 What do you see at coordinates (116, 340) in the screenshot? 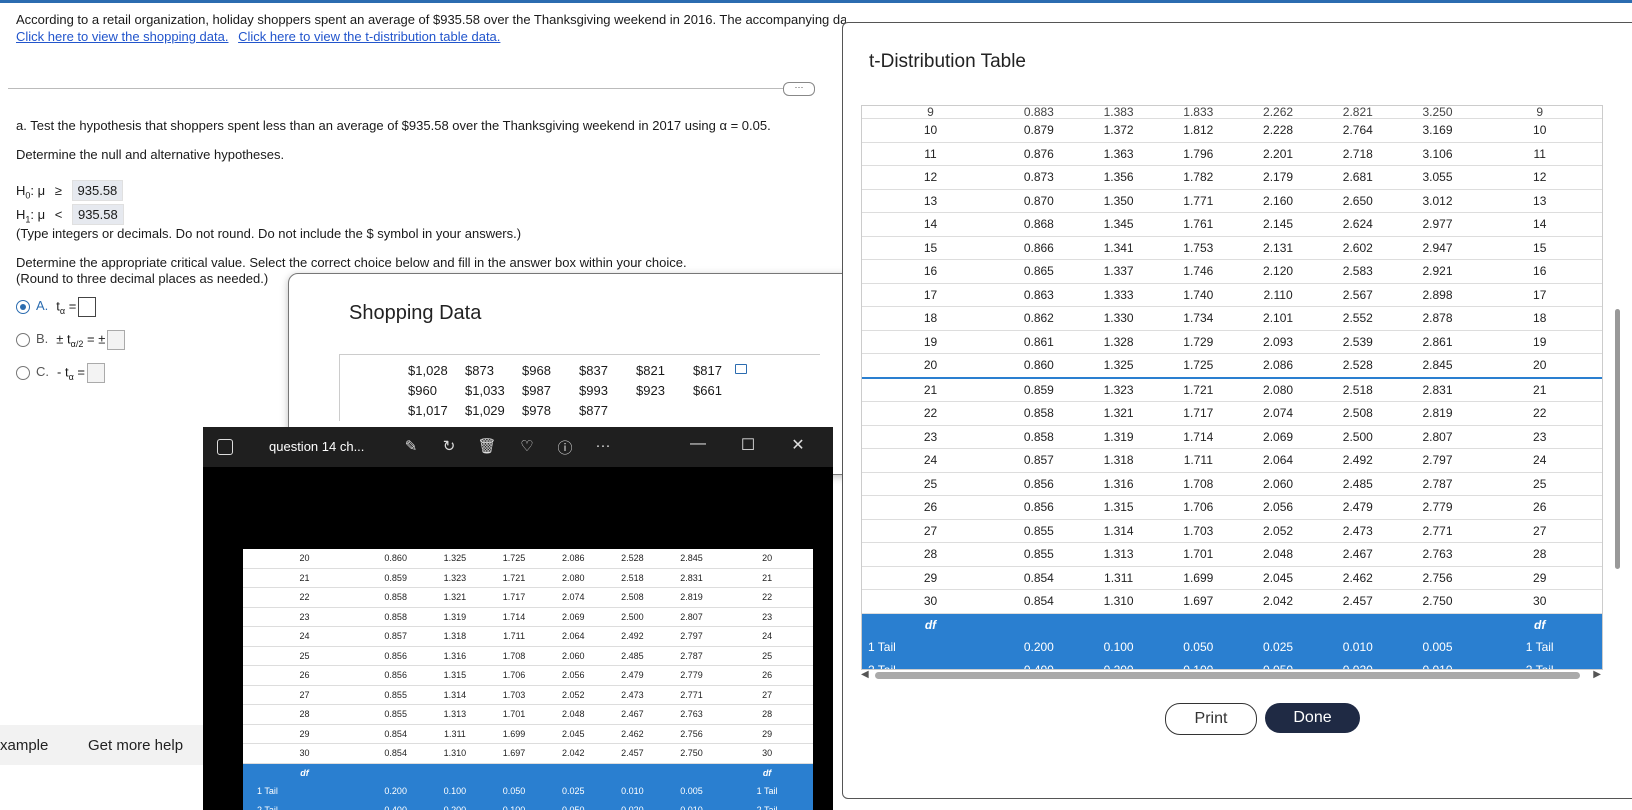
I see `choice-b-input` at bounding box center [116, 340].